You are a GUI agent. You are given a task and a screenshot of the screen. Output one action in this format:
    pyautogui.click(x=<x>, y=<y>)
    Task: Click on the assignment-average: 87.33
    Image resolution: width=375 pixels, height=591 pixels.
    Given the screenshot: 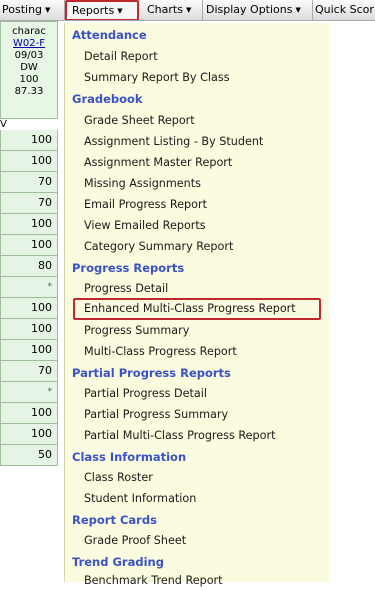 What is the action you would take?
    pyautogui.click(x=29, y=91)
    